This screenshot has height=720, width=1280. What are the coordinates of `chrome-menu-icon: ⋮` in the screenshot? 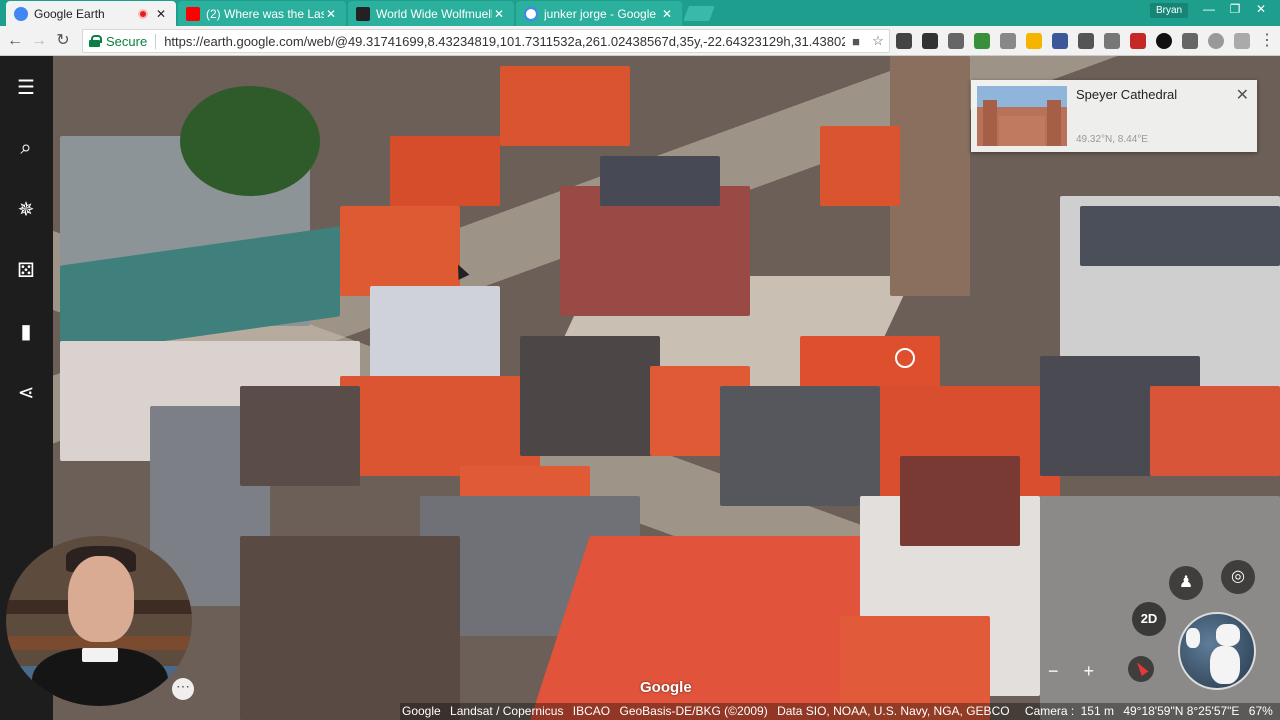 It's located at (1267, 41).